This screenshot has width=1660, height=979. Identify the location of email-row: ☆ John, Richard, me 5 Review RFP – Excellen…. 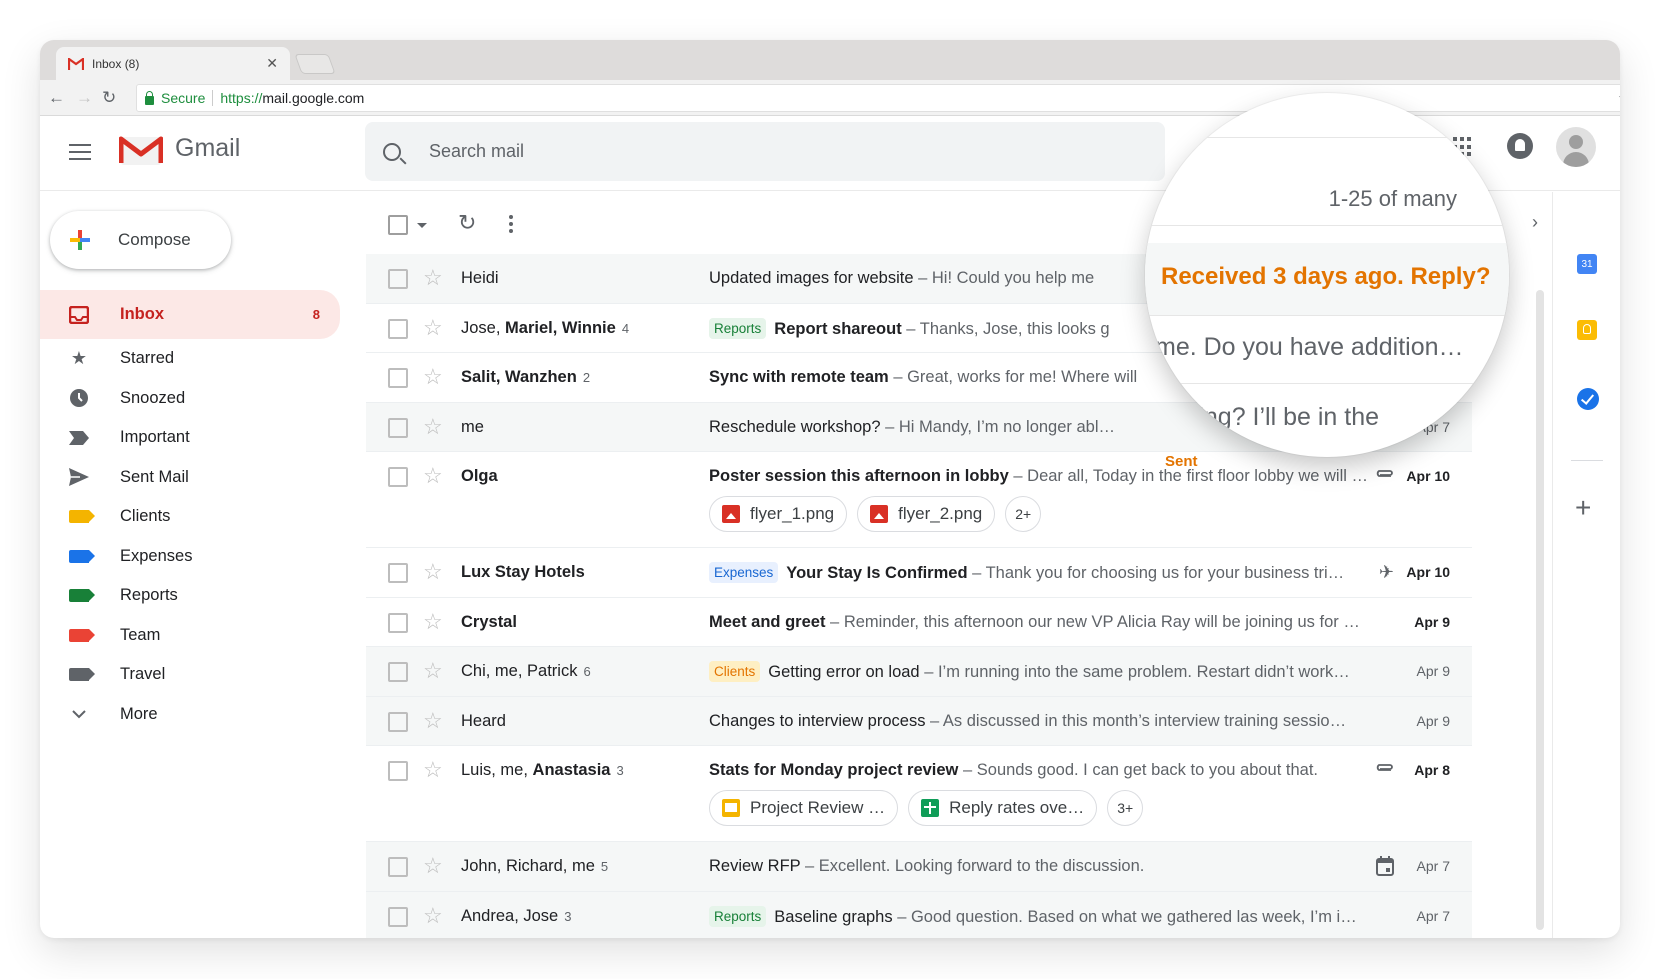
(919, 867).